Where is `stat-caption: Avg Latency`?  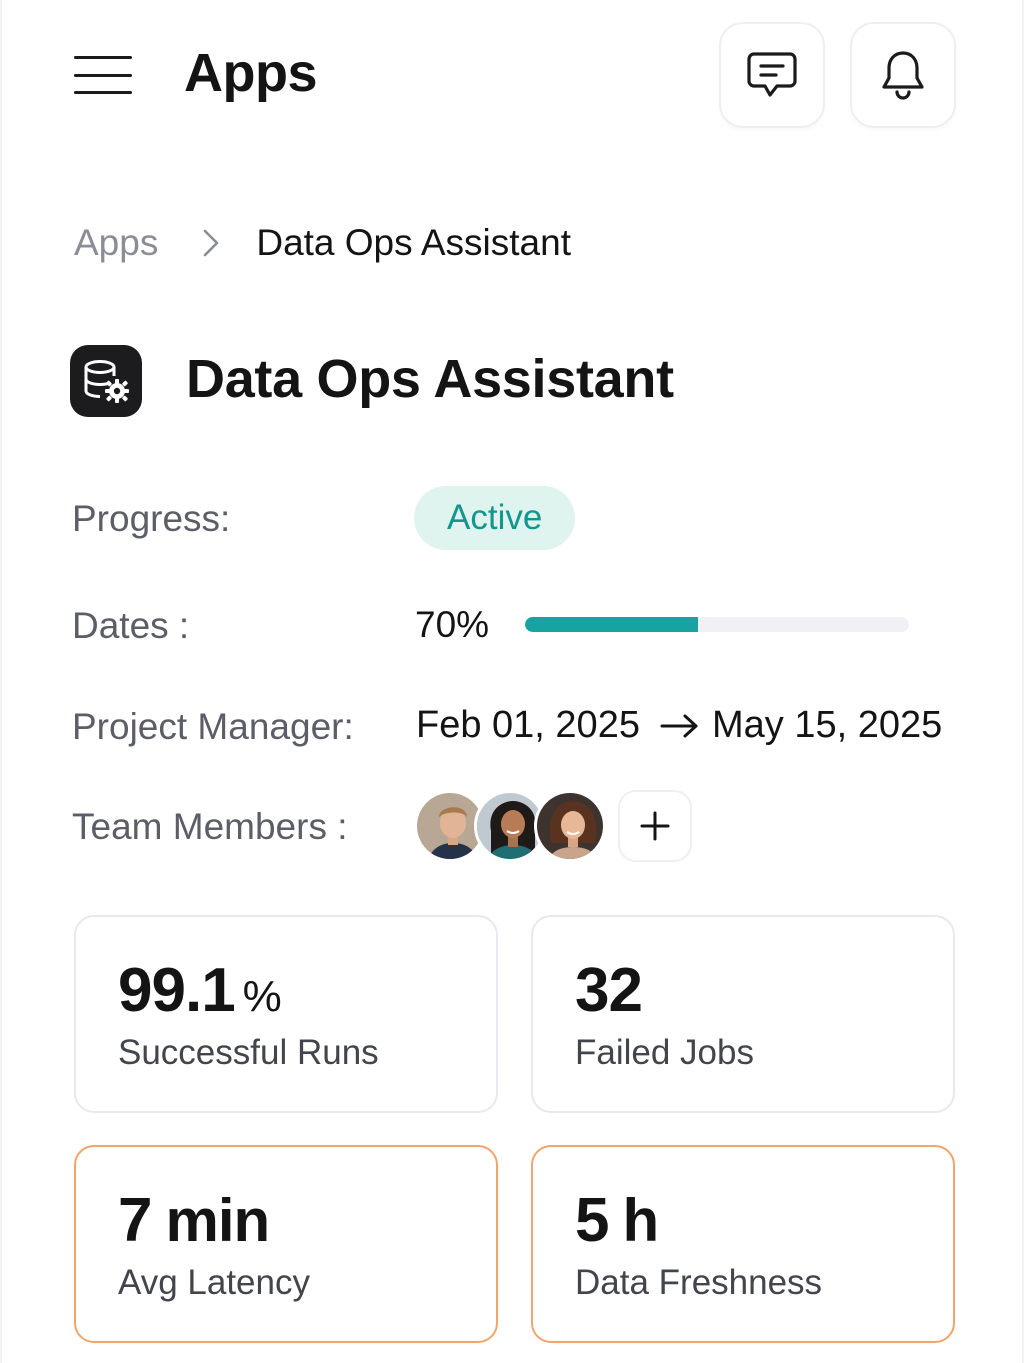 stat-caption: Avg Latency is located at coordinates (214, 1282).